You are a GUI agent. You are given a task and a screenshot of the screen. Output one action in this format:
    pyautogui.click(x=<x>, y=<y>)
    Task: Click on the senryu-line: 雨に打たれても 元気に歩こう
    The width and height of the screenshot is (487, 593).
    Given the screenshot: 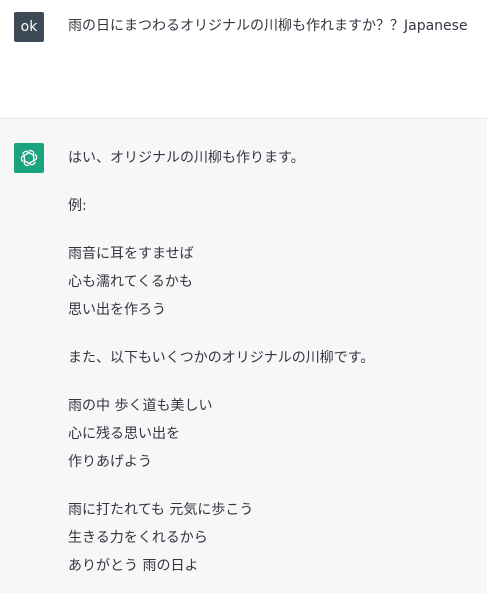 What is the action you would take?
    pyautogui.click(x=161, y=510)
    